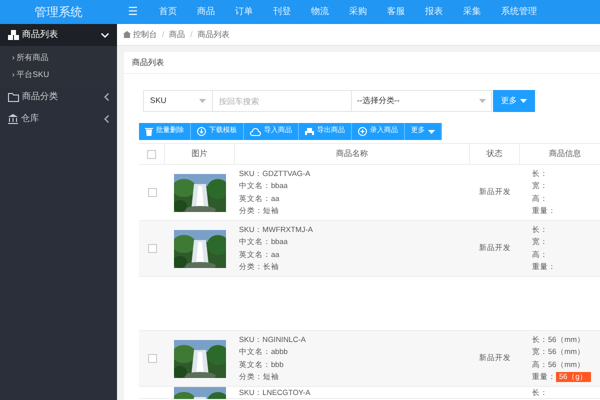 The height and width of the screenshot is (400, 600). I want to click on category-select: --选择分类--, so click(422, 101).